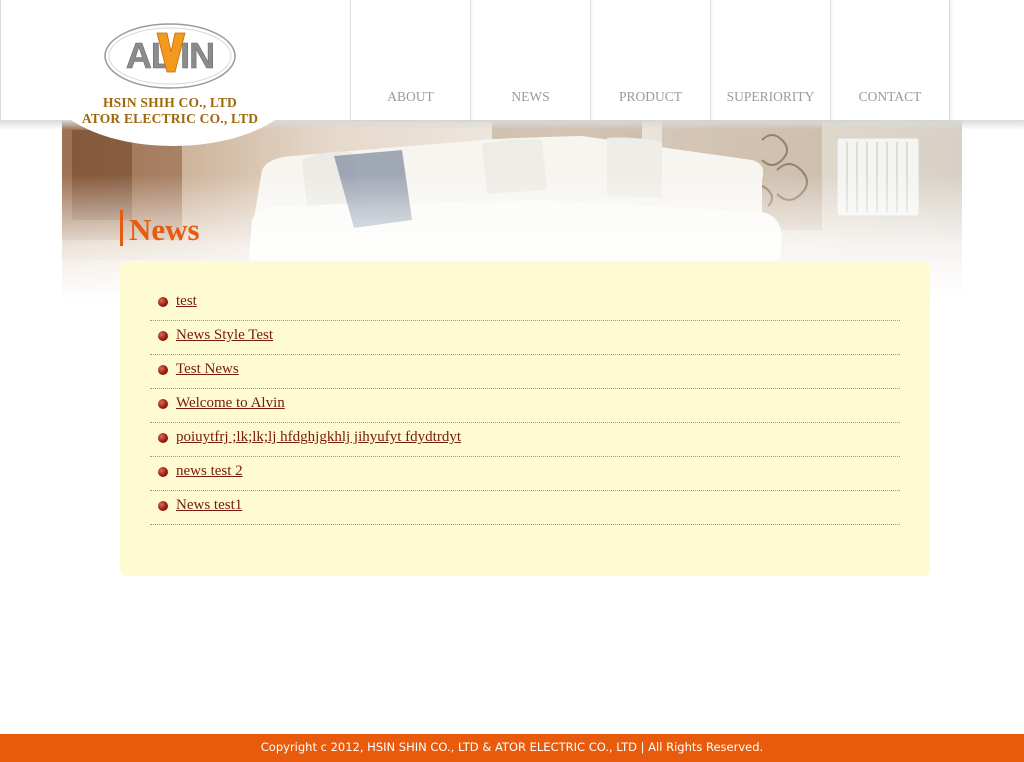 This screenshot has height=762, width=1024. I want to click on alvin-logo-mark: AL IN, so click(170, 56).